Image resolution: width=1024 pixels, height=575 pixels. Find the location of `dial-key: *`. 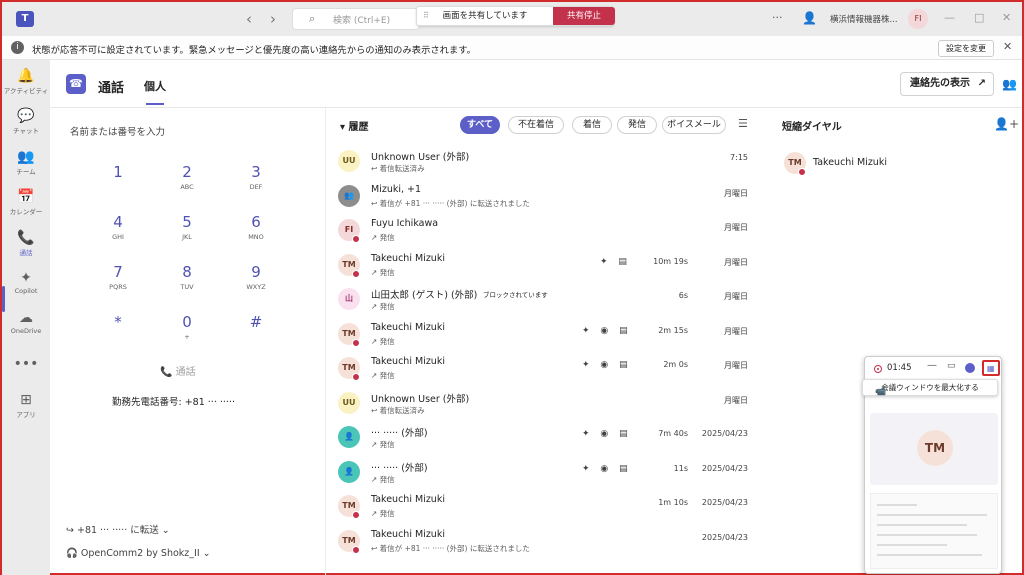

dial-key: * is located at coordinates (118, 323).